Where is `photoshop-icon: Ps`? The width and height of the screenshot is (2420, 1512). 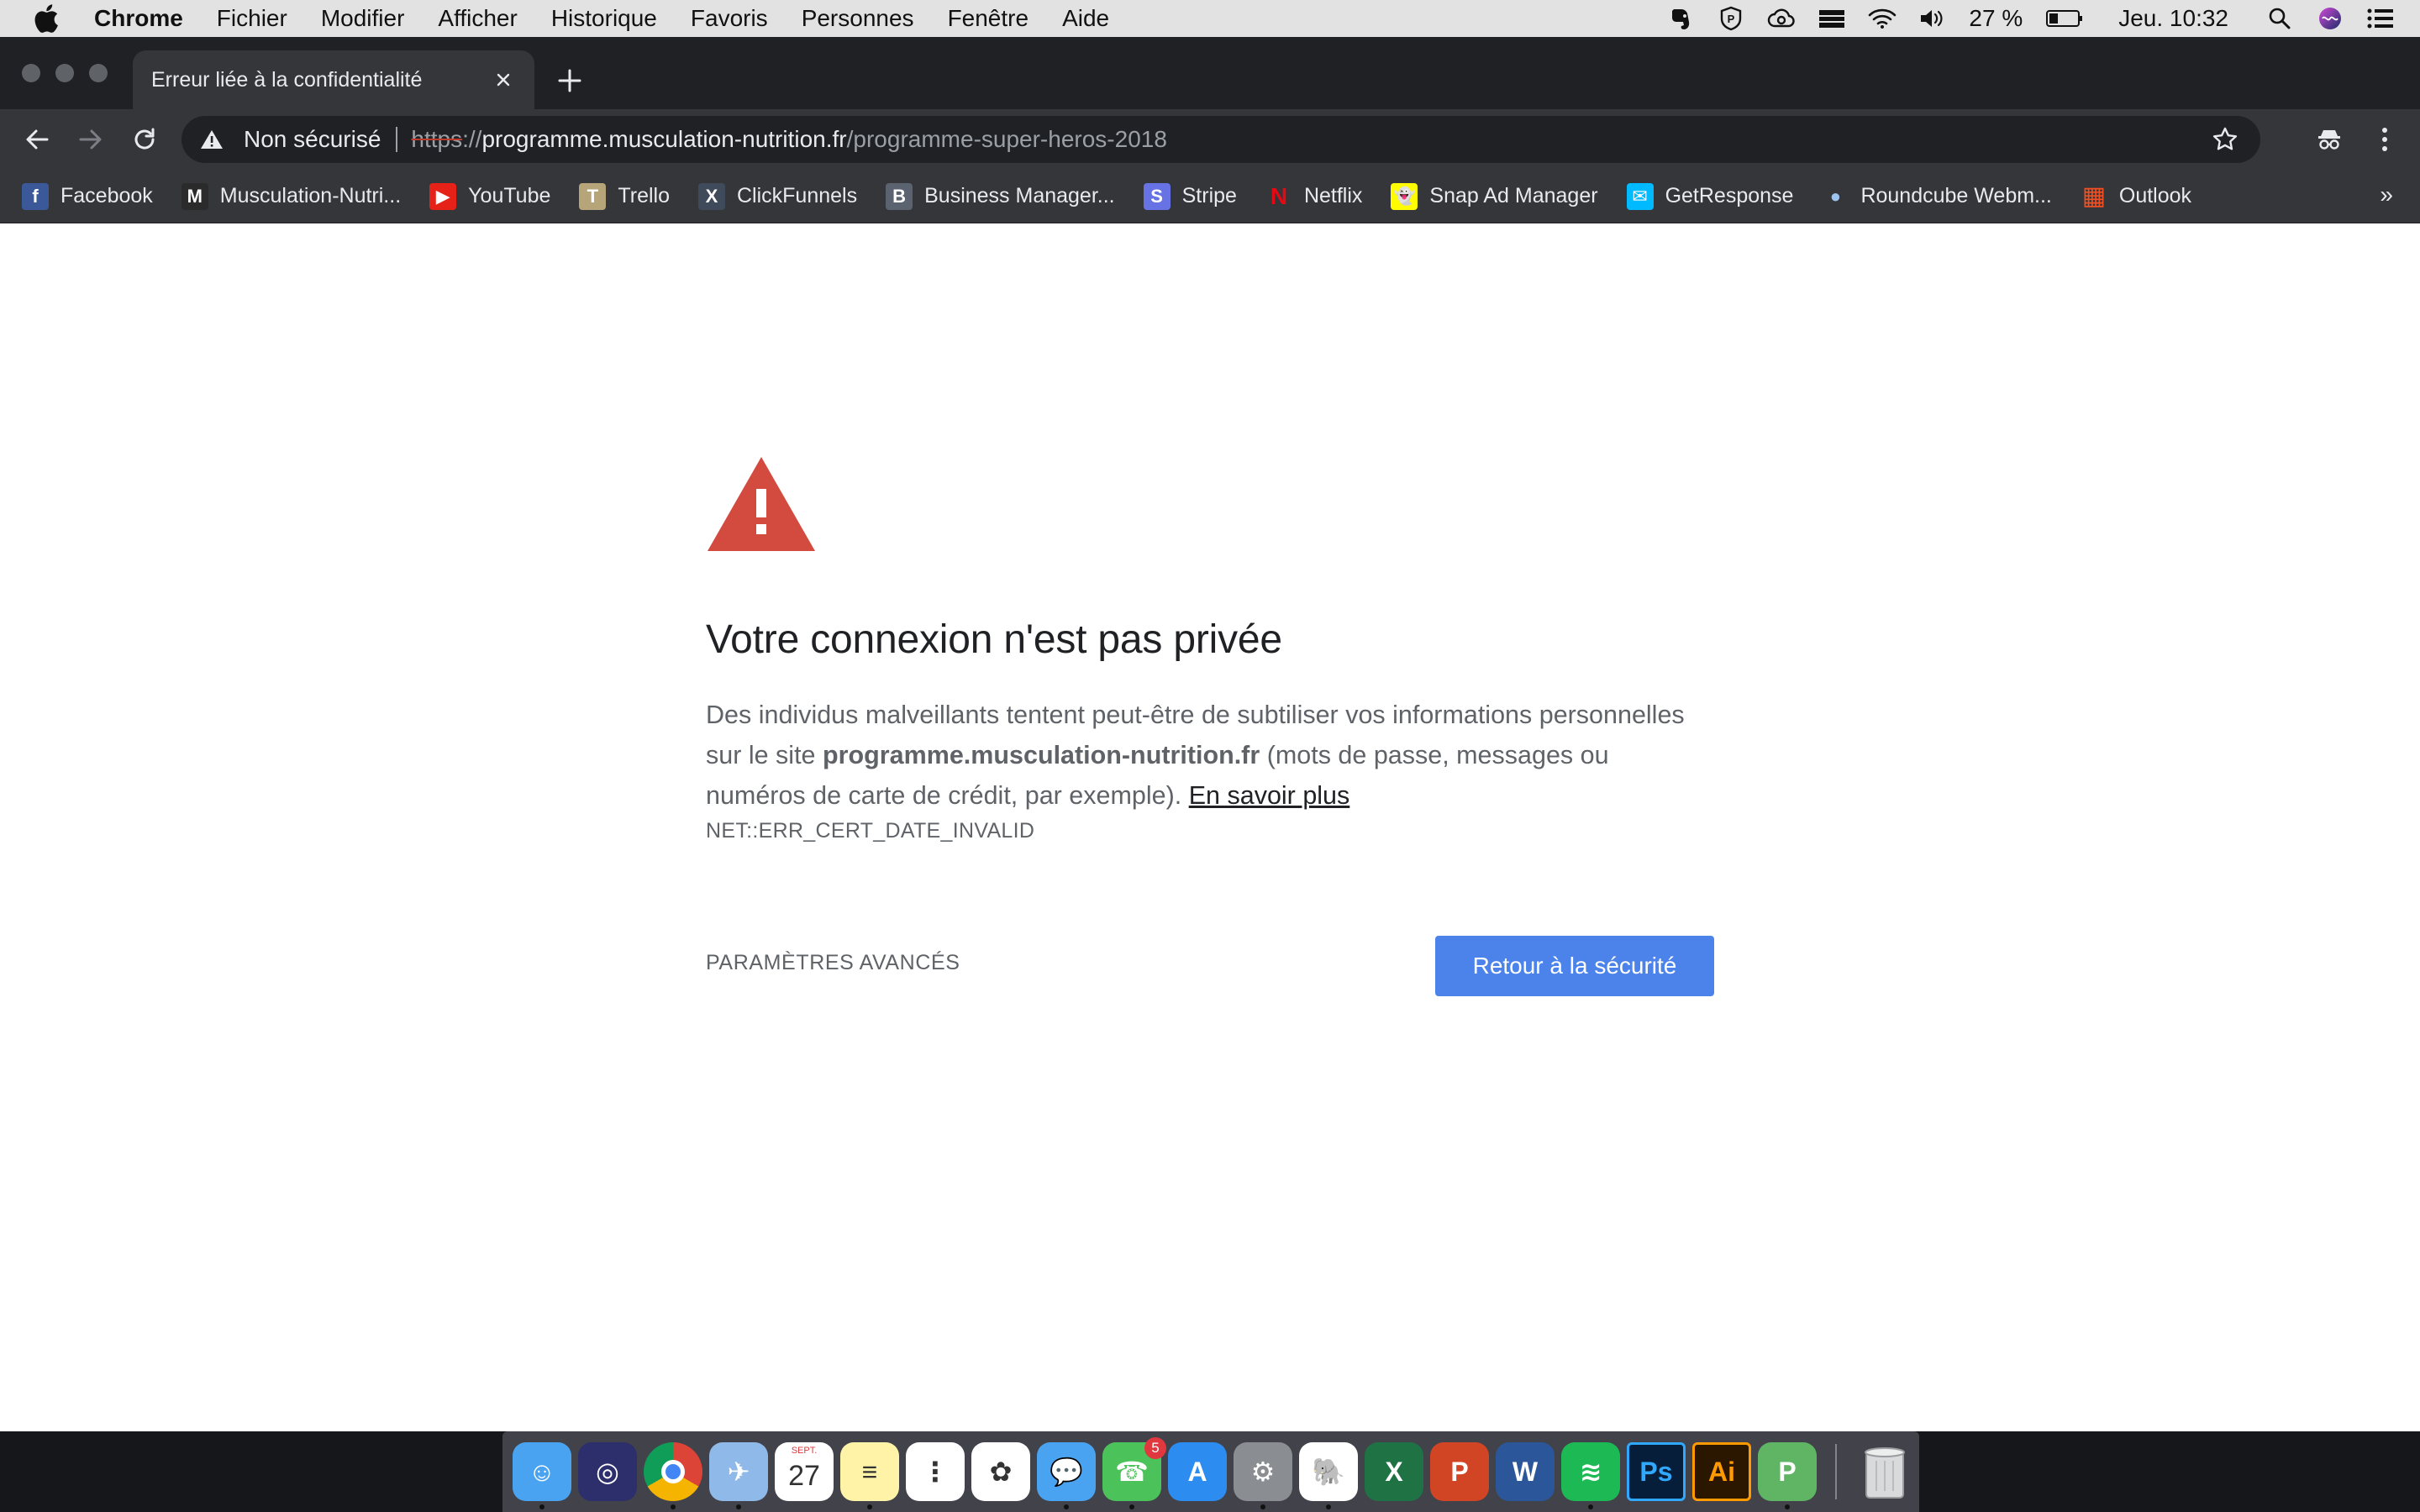 photoshop-icon: Ps is located at coordinates (1656, 1471).